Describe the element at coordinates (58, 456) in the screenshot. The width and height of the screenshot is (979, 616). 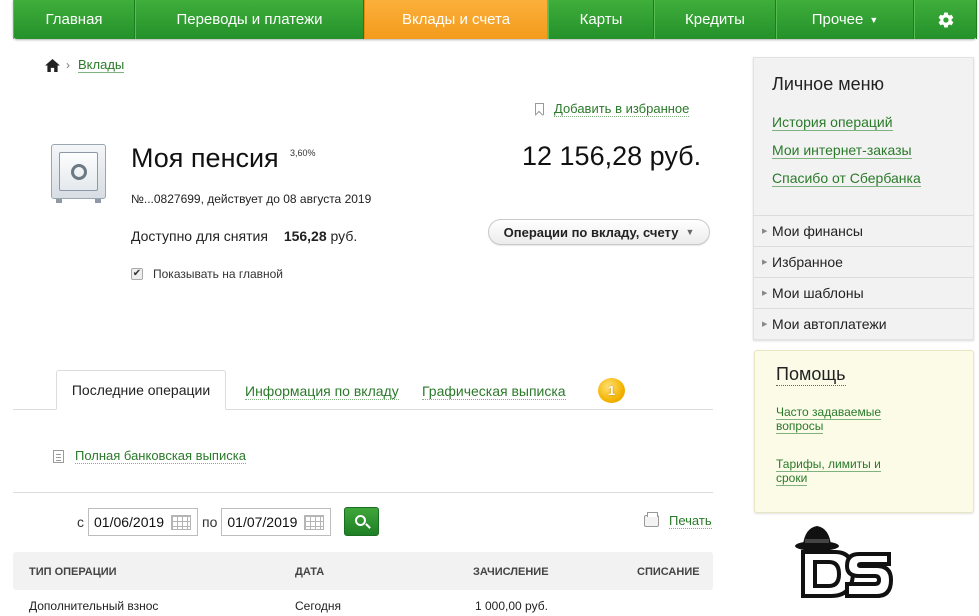
I see `document-icon` at that location.